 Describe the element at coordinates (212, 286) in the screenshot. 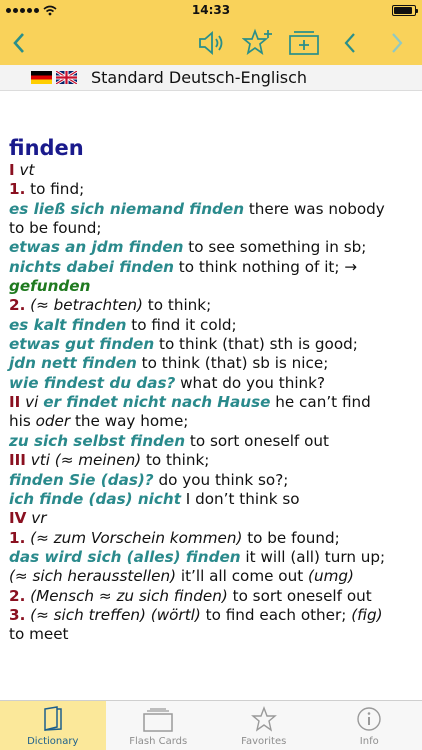

I see `entry-line: gefunden` at that location.